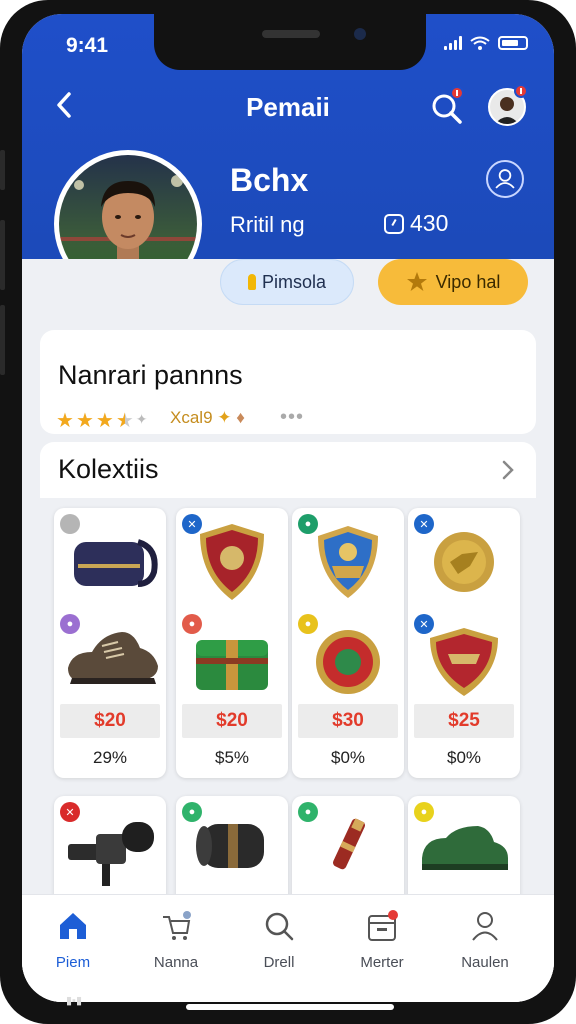 This screenshot has width=576, height=1024. I want to click on profile-score: 430, so click(416, 223).